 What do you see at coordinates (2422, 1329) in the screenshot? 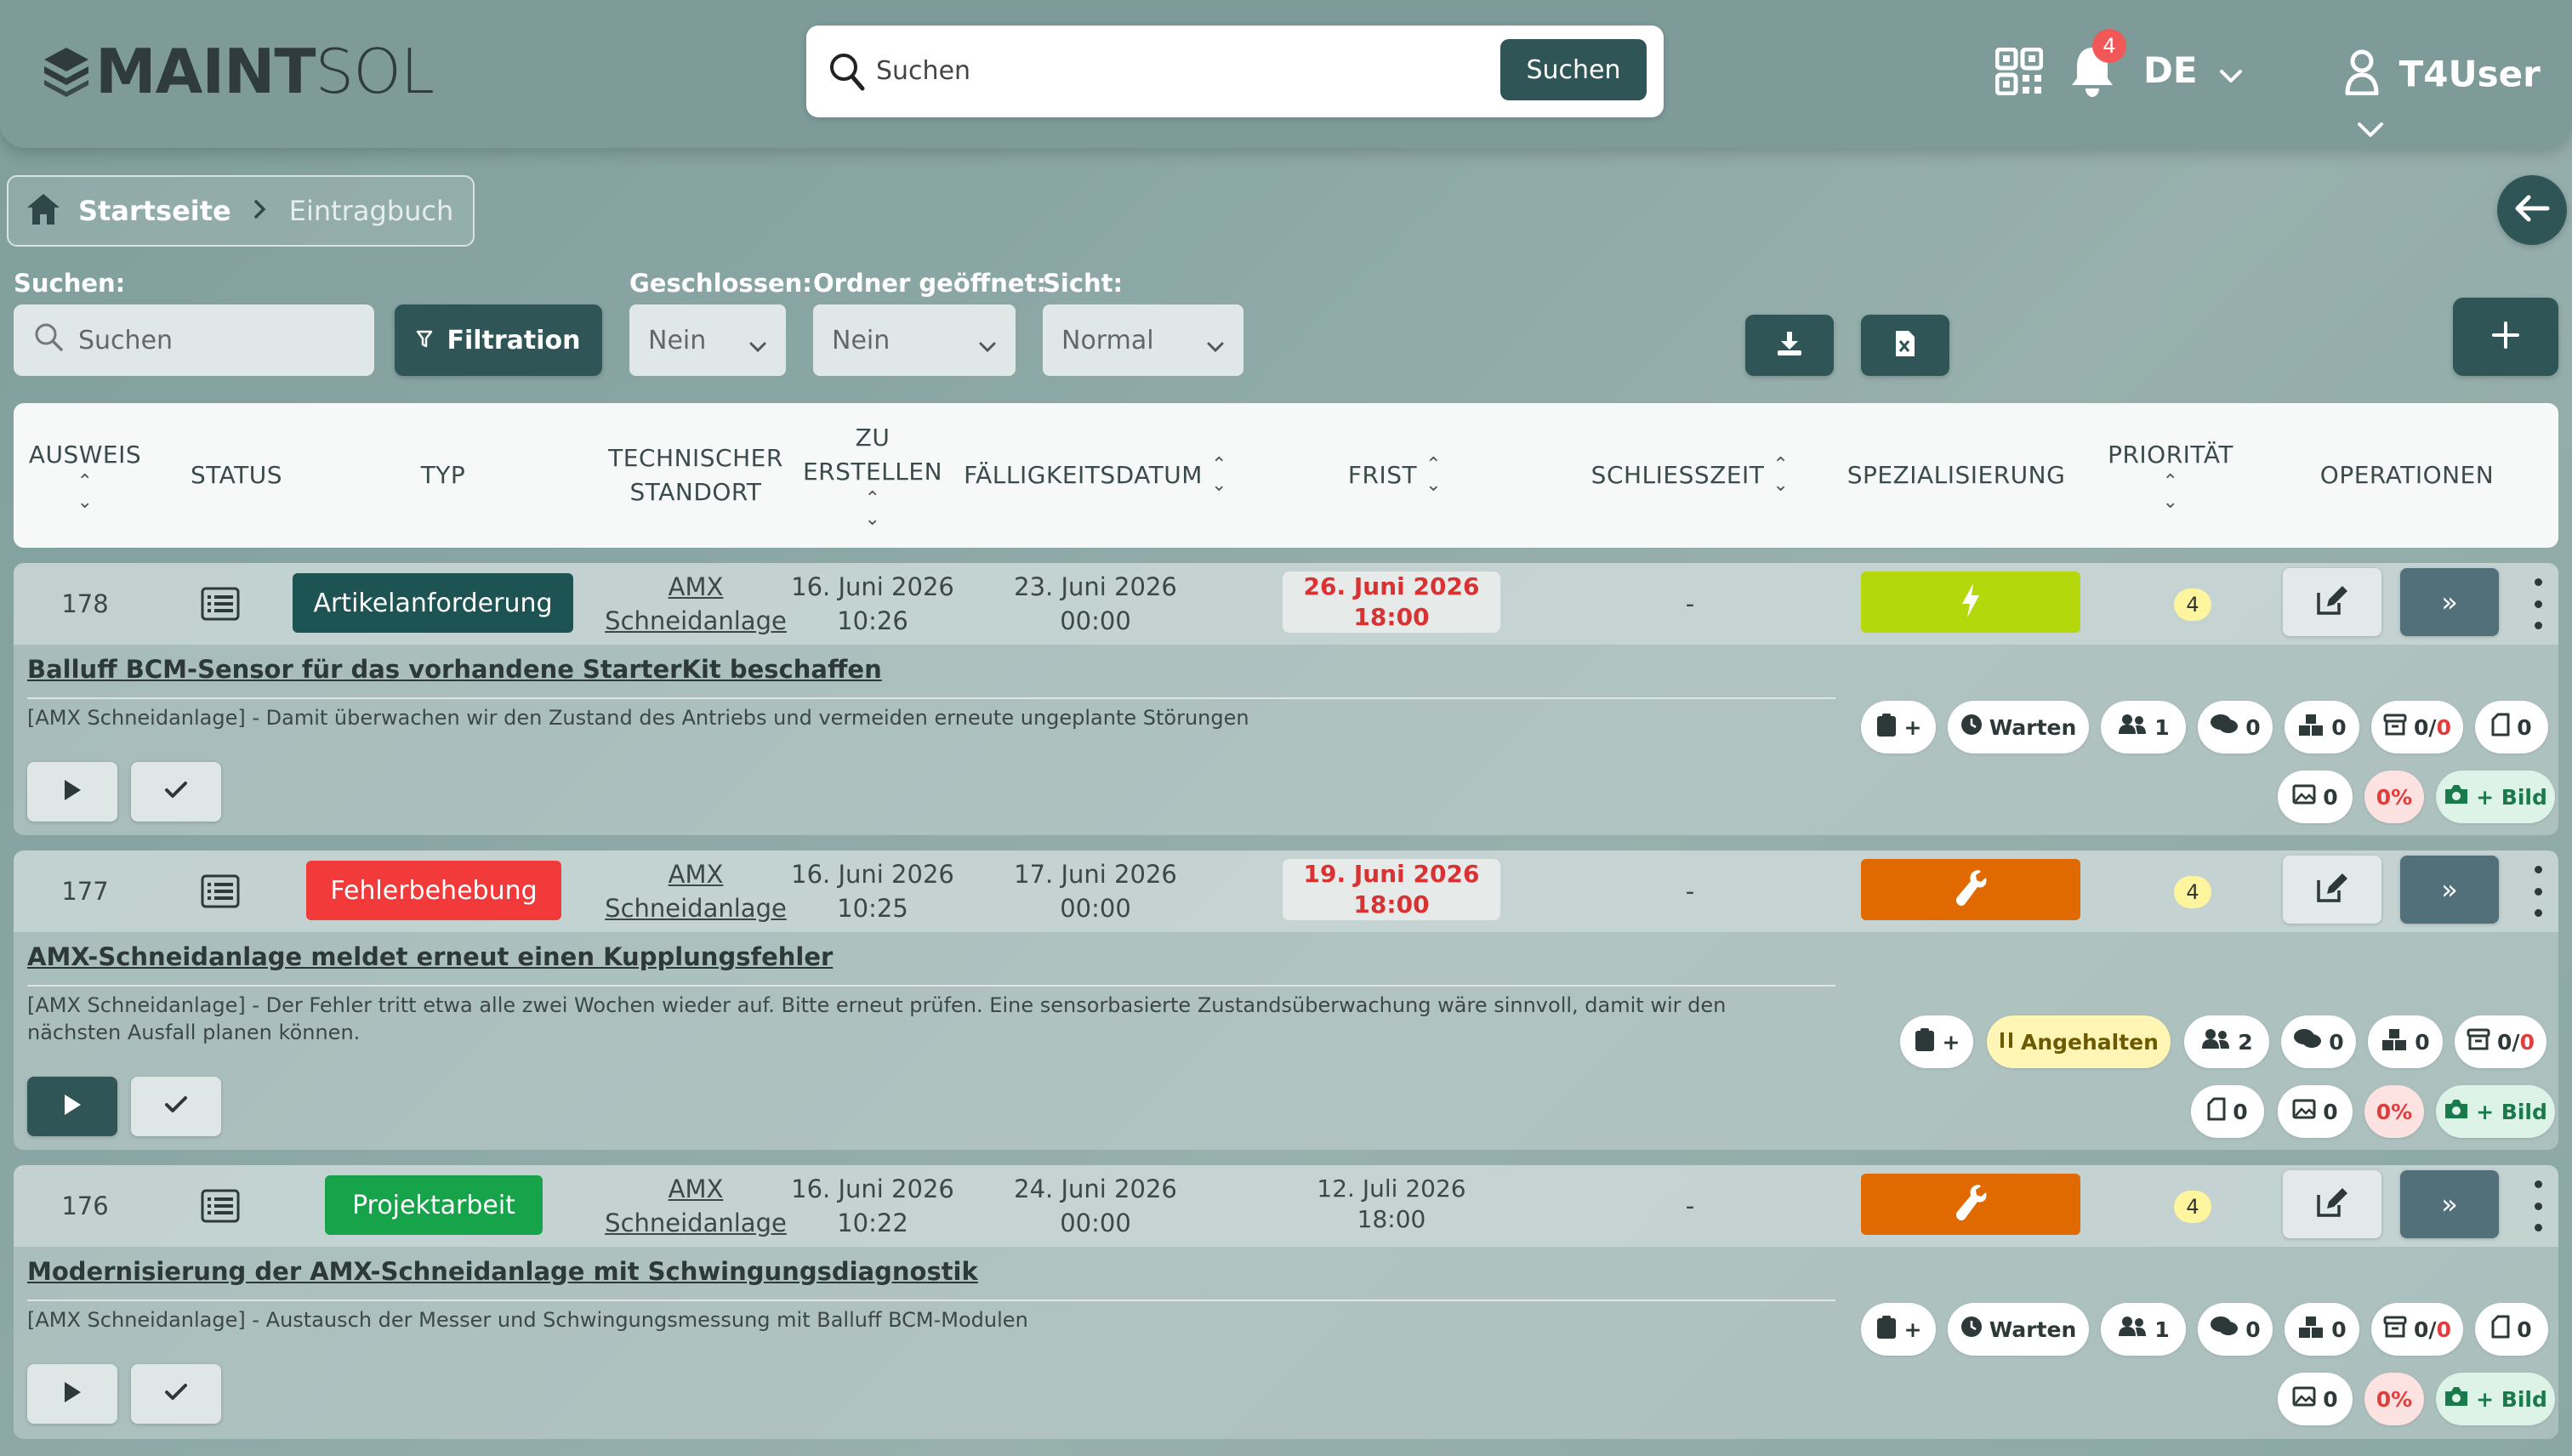
I see `archive-count-a: 0` at bounding box center [2422, 1329].